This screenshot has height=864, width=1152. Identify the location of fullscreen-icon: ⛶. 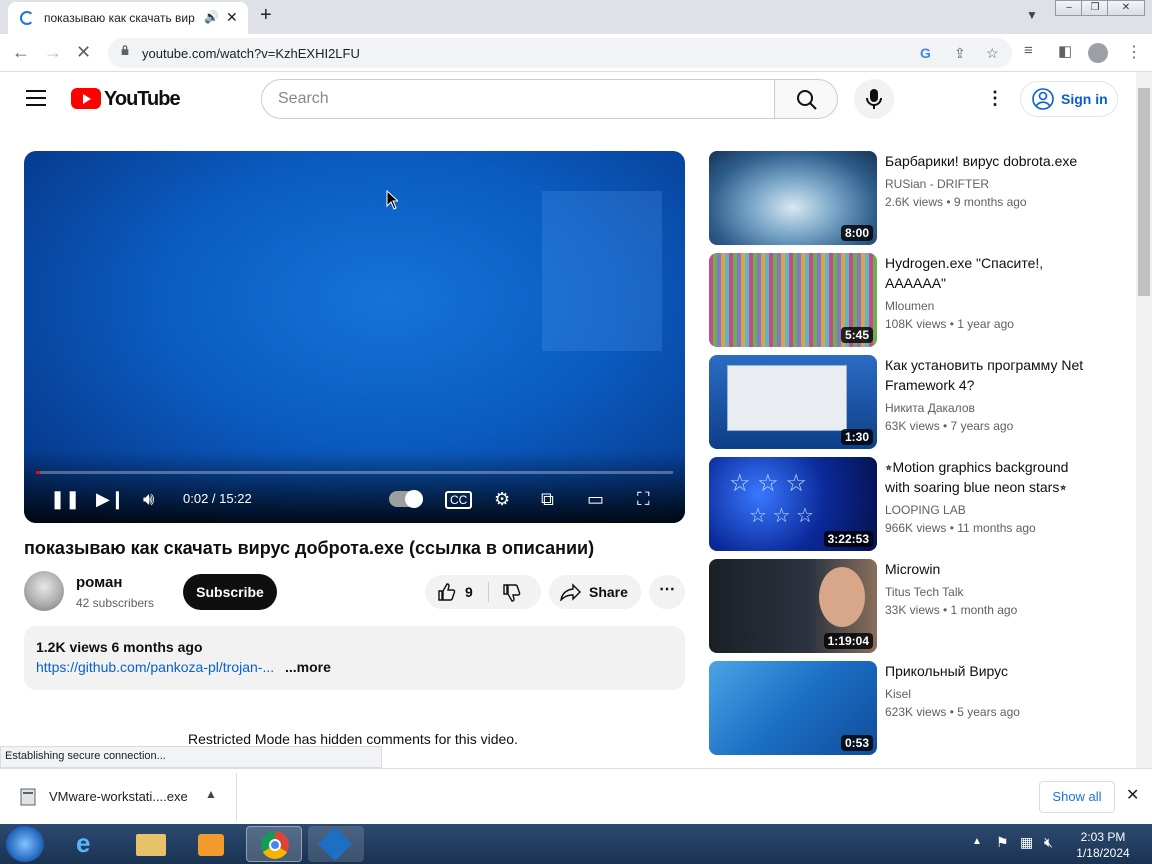
(643, 499).